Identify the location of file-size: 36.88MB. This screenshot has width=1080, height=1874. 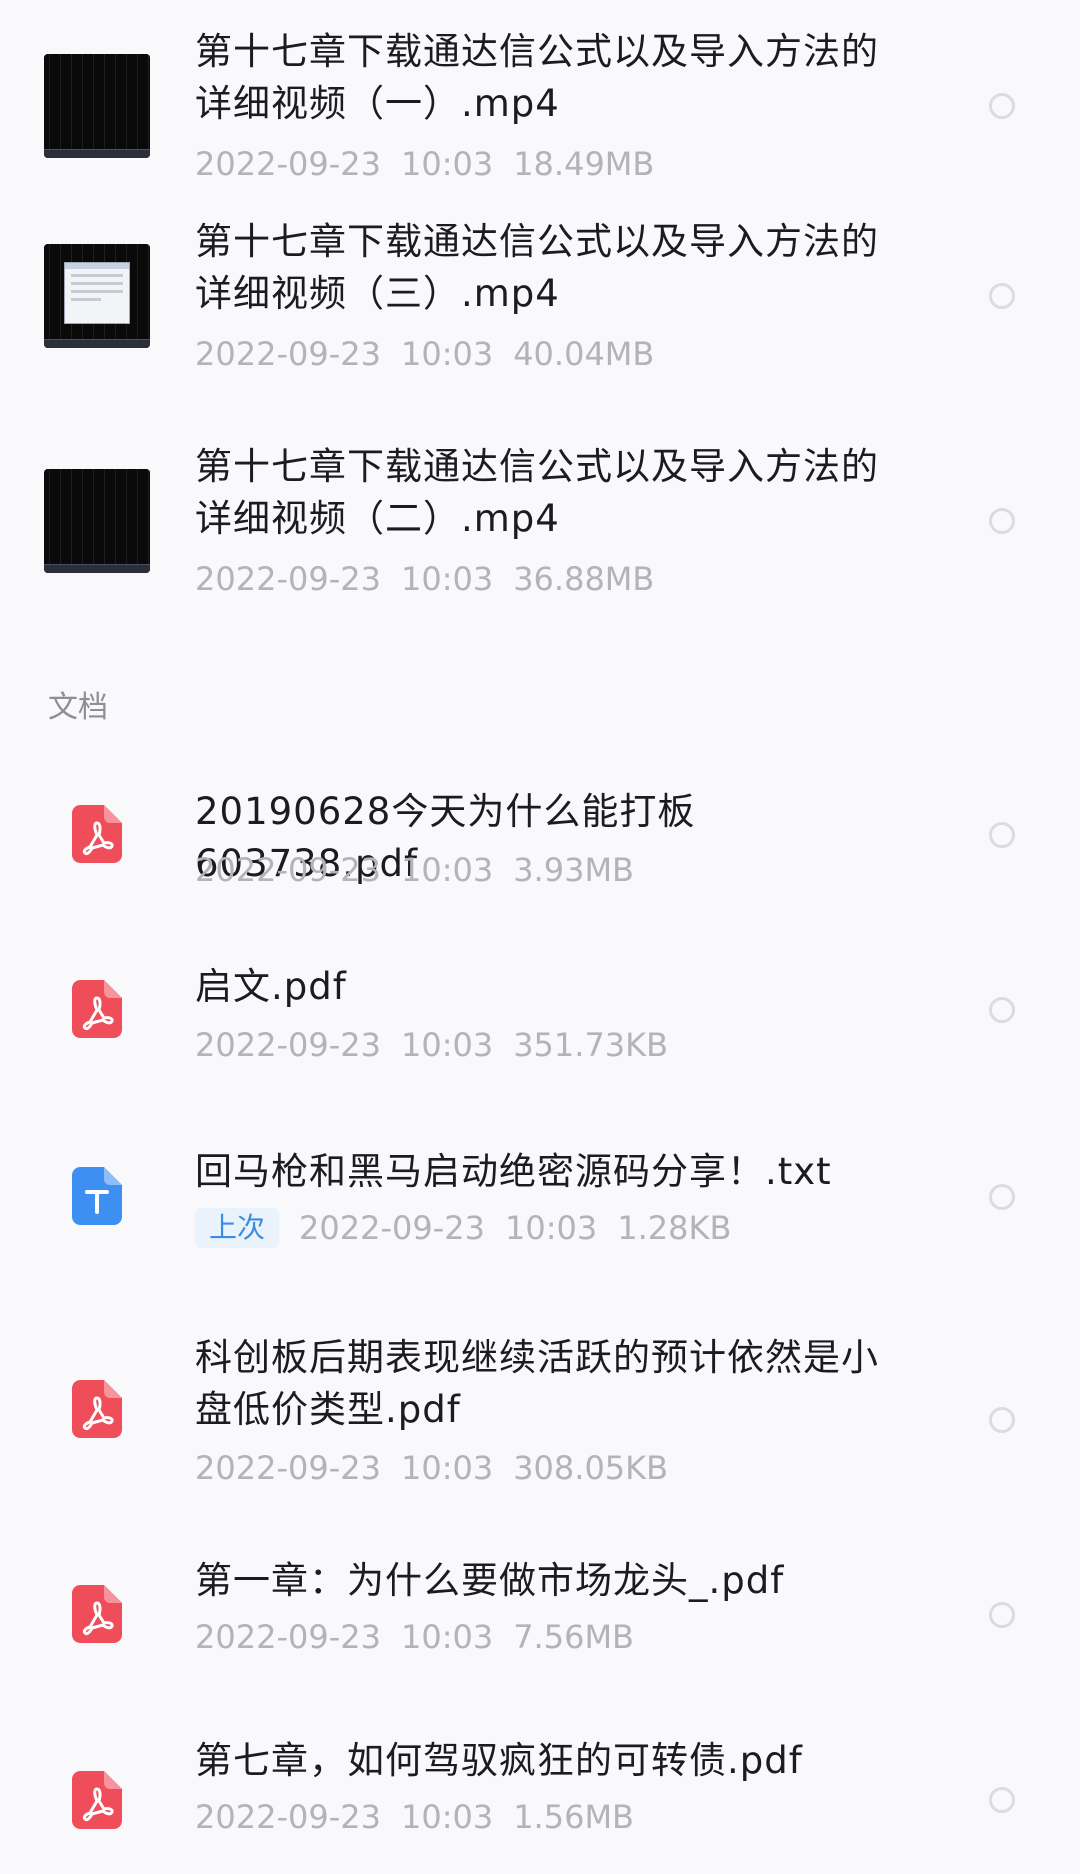
(584, 579).